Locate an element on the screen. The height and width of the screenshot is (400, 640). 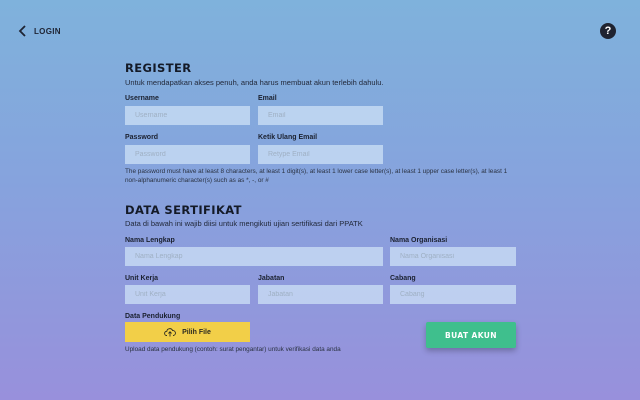
back-to-login-button: LOGIN is located at coordinates (39, 31).